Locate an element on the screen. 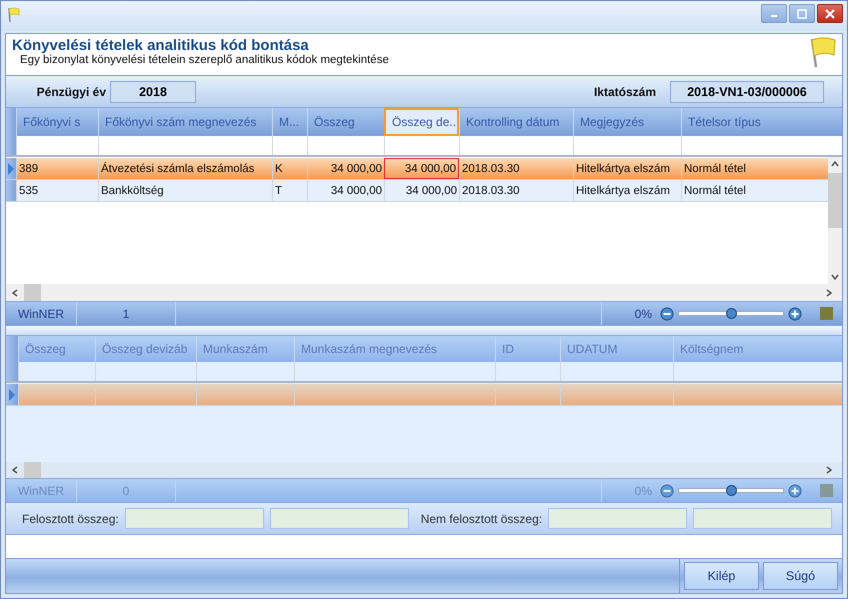 The height and width of the screenshot is (599, 848). minimize-button is located at coordinates (774, 13).